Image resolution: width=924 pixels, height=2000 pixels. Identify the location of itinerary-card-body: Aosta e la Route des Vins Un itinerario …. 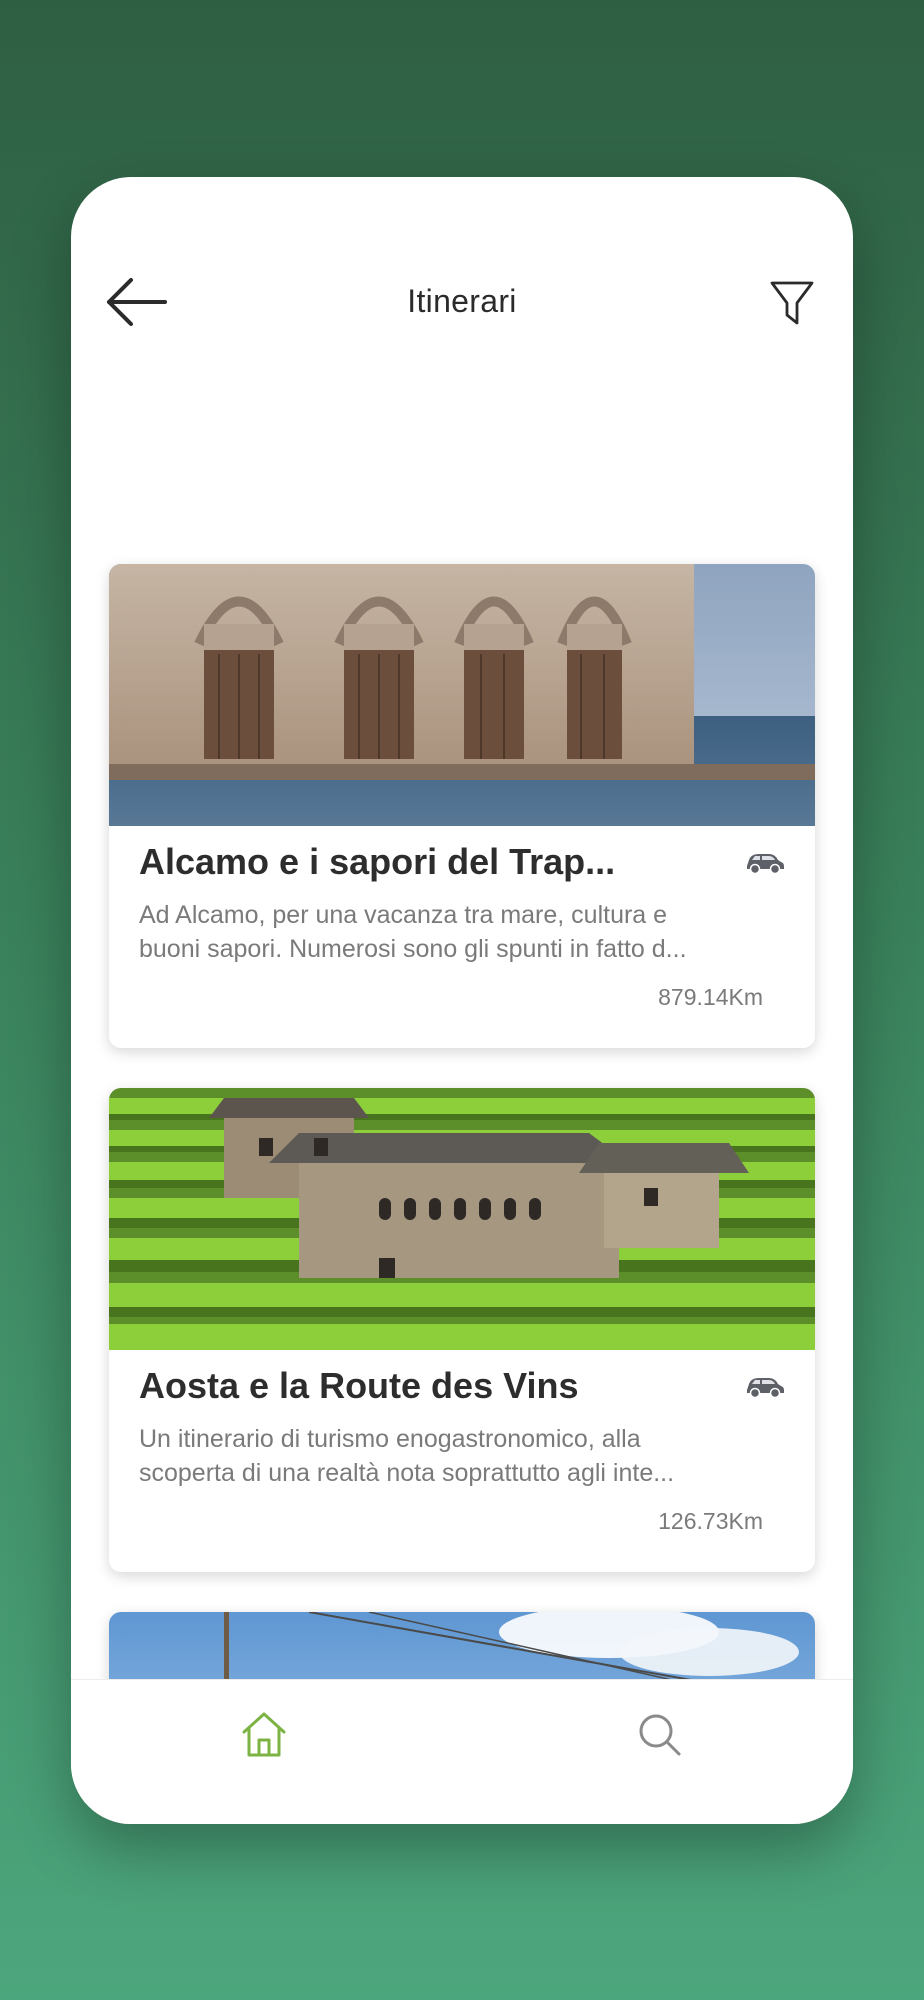
(462, 1461).